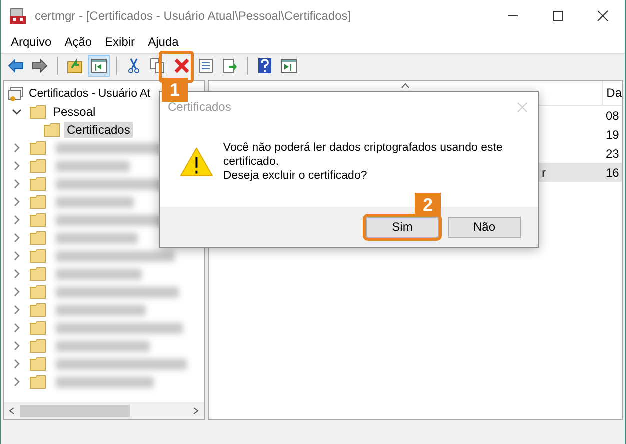 The image size is (626, 444). Describe the element at coordinates (197, 161) in the screenshot. I see `warning-icon` at that location.